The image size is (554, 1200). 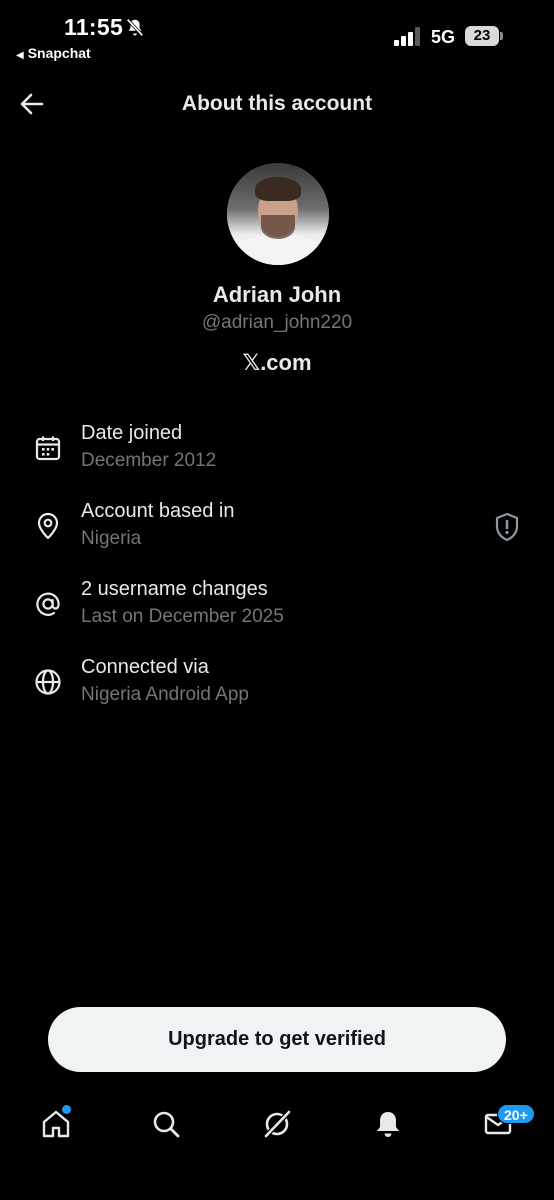 I want to click on info-subtitle: Nigeria Android App, so click(x=165, y=694).